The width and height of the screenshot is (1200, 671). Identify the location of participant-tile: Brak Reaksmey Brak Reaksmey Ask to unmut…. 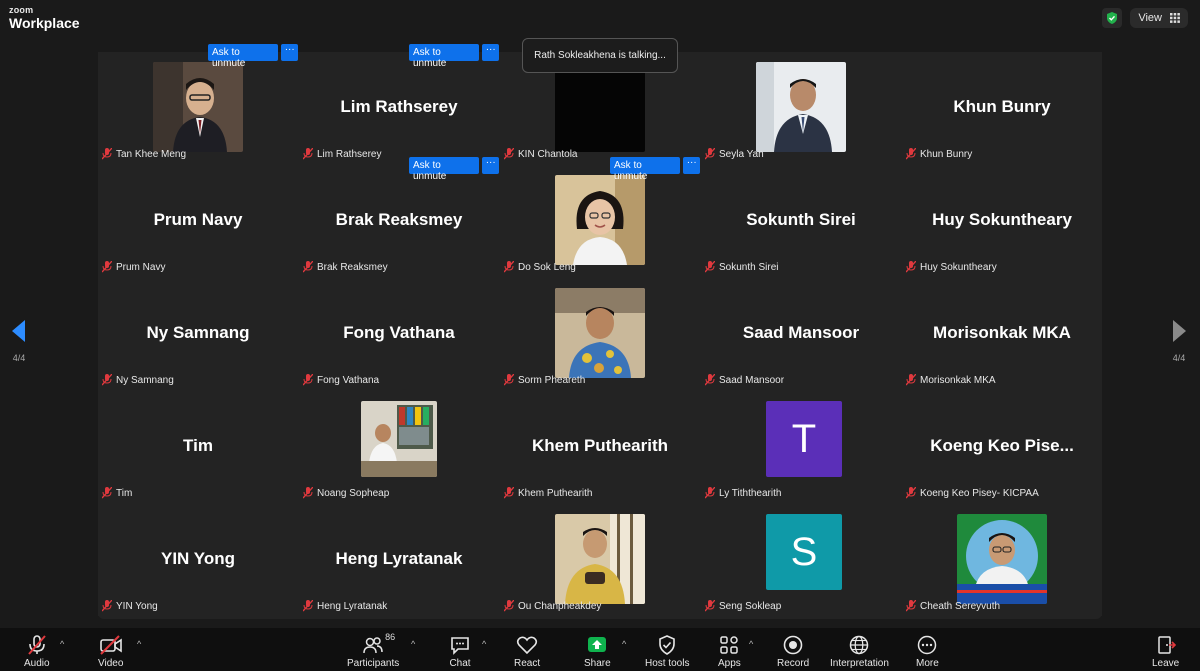
(399, 217).